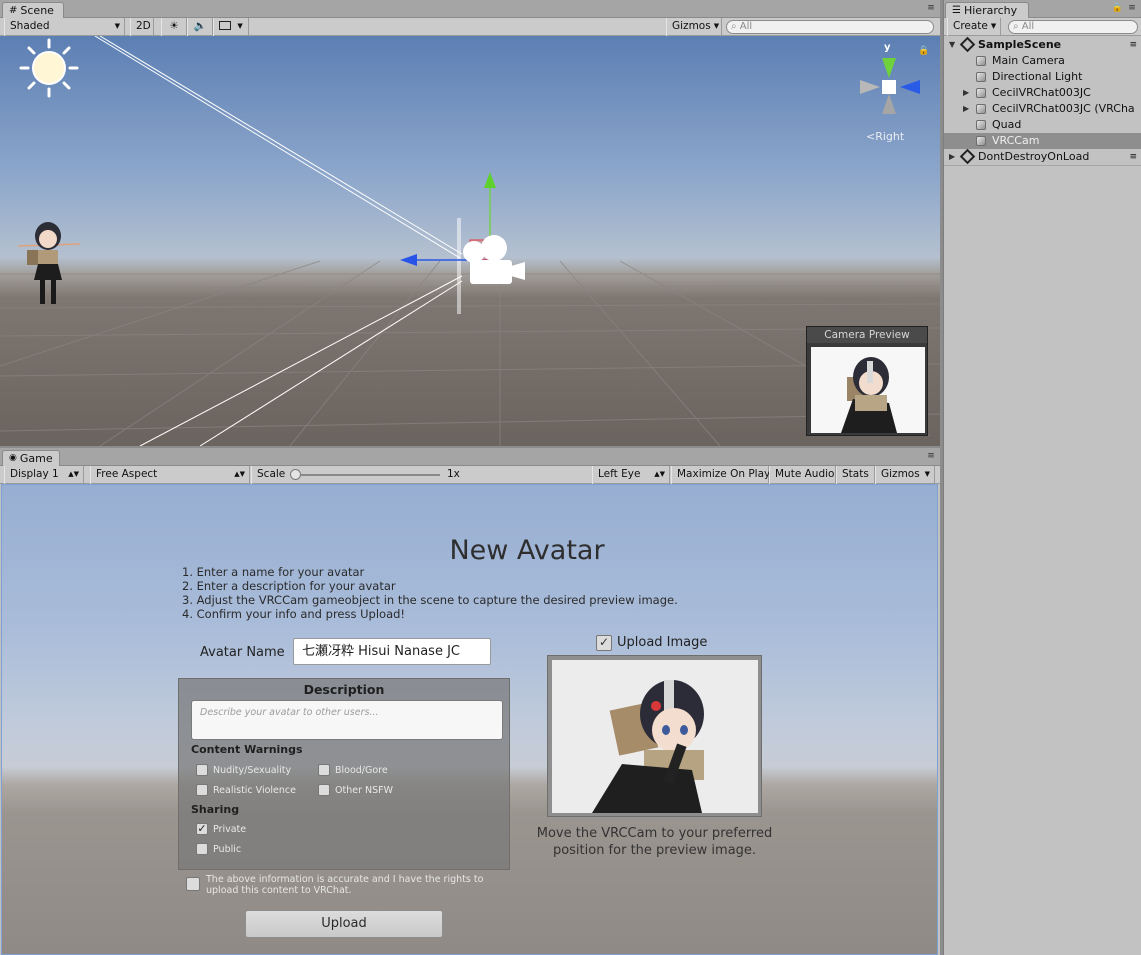 This screenshot has height=955, width=1141. I want to click on aspect-dropdown: Free Aspect ▲▼, so click(170, 475).